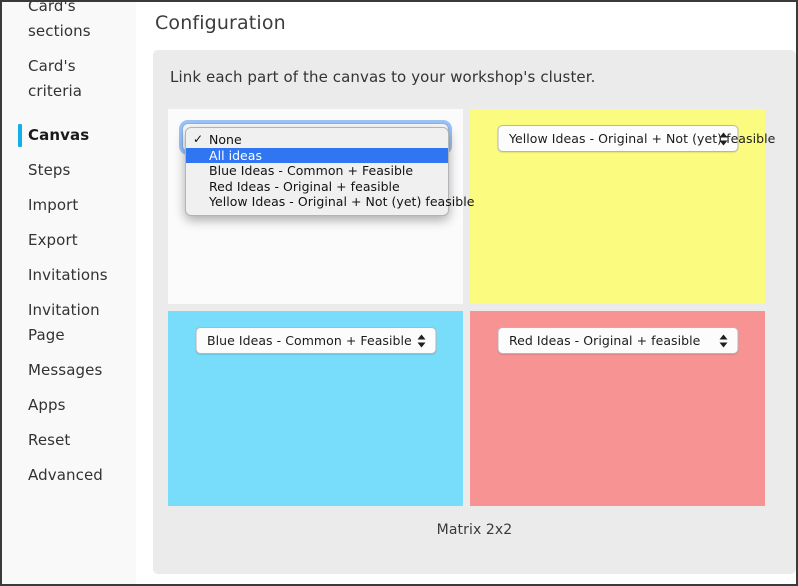 This screenshot has width=798, height=586. I want to click on dropdown-option-label: All ideas, so click(236, 155).